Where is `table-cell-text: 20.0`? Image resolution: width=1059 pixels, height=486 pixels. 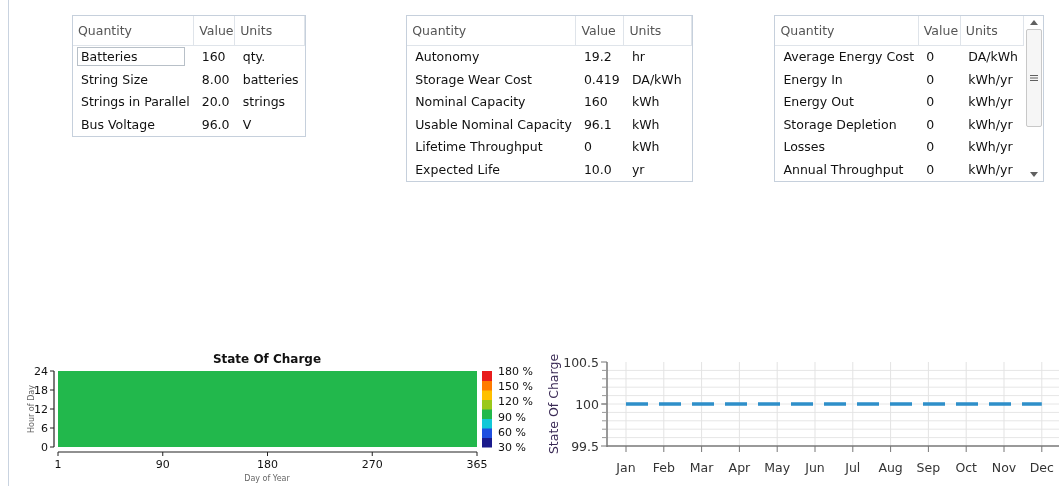 table-cell-text: 20.0 is located at coordinates (215, 102).